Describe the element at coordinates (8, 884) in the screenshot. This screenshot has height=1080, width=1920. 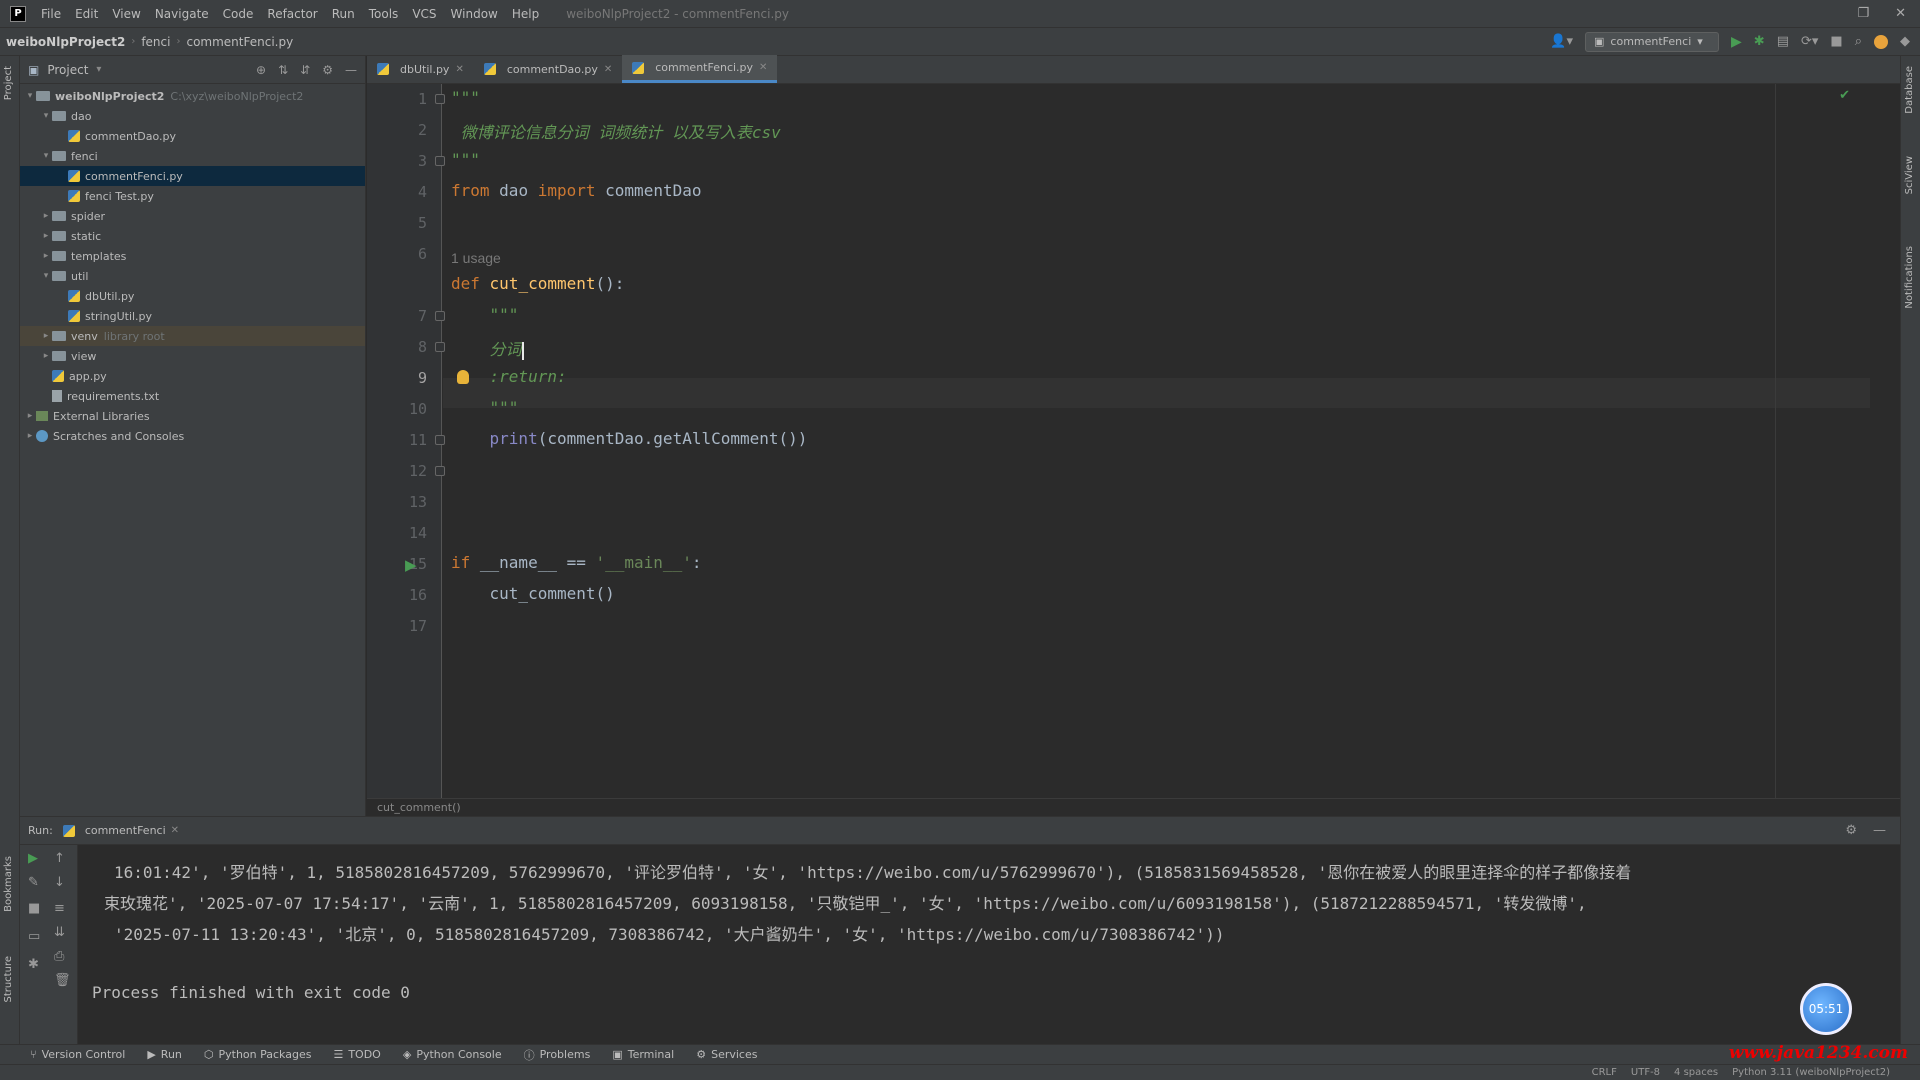
I see `bookmarks-tool-tab: Bookmarks` at that location.